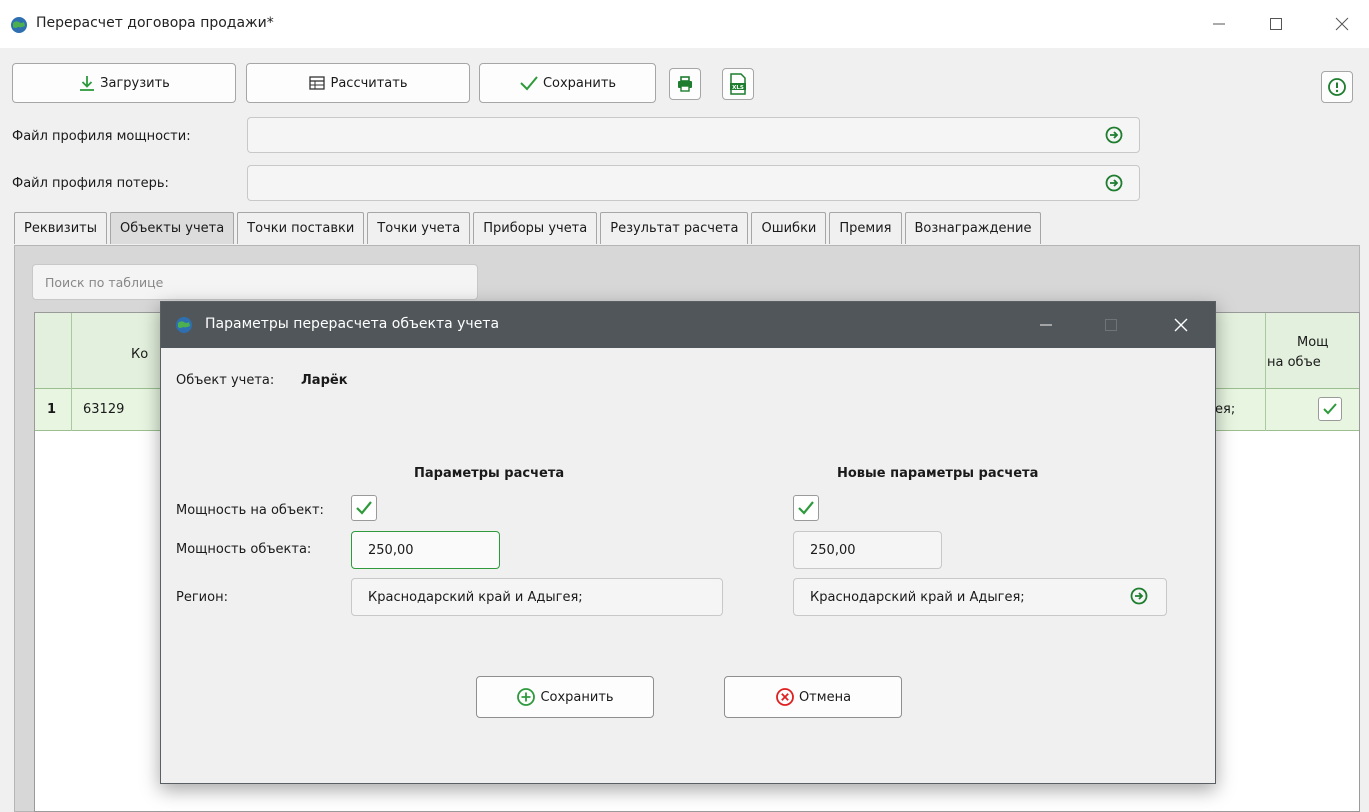  Describe the element at coordinates (90, 183) in the screenshot. I see `loss-profile-label: Файл профиля потерь:` at that location.